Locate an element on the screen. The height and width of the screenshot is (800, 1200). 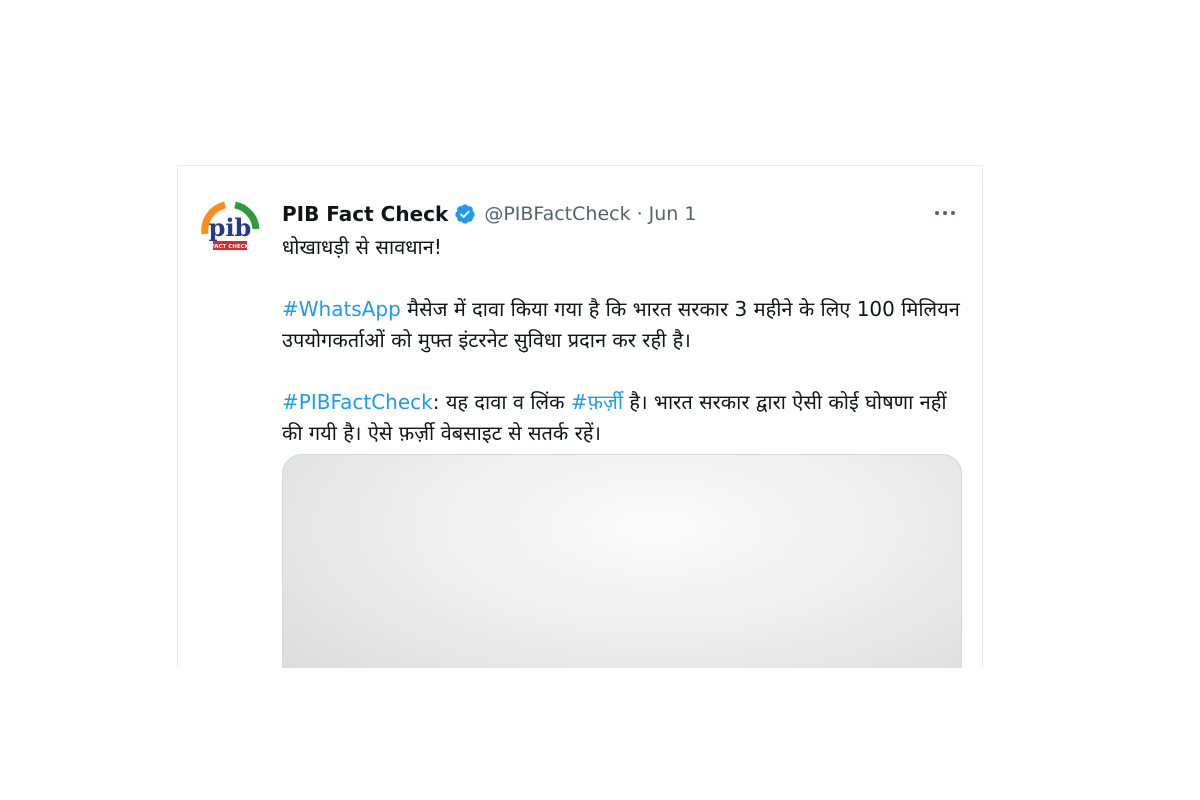
avatar: pib FACT CHECK is located at coordinates (230, 231).